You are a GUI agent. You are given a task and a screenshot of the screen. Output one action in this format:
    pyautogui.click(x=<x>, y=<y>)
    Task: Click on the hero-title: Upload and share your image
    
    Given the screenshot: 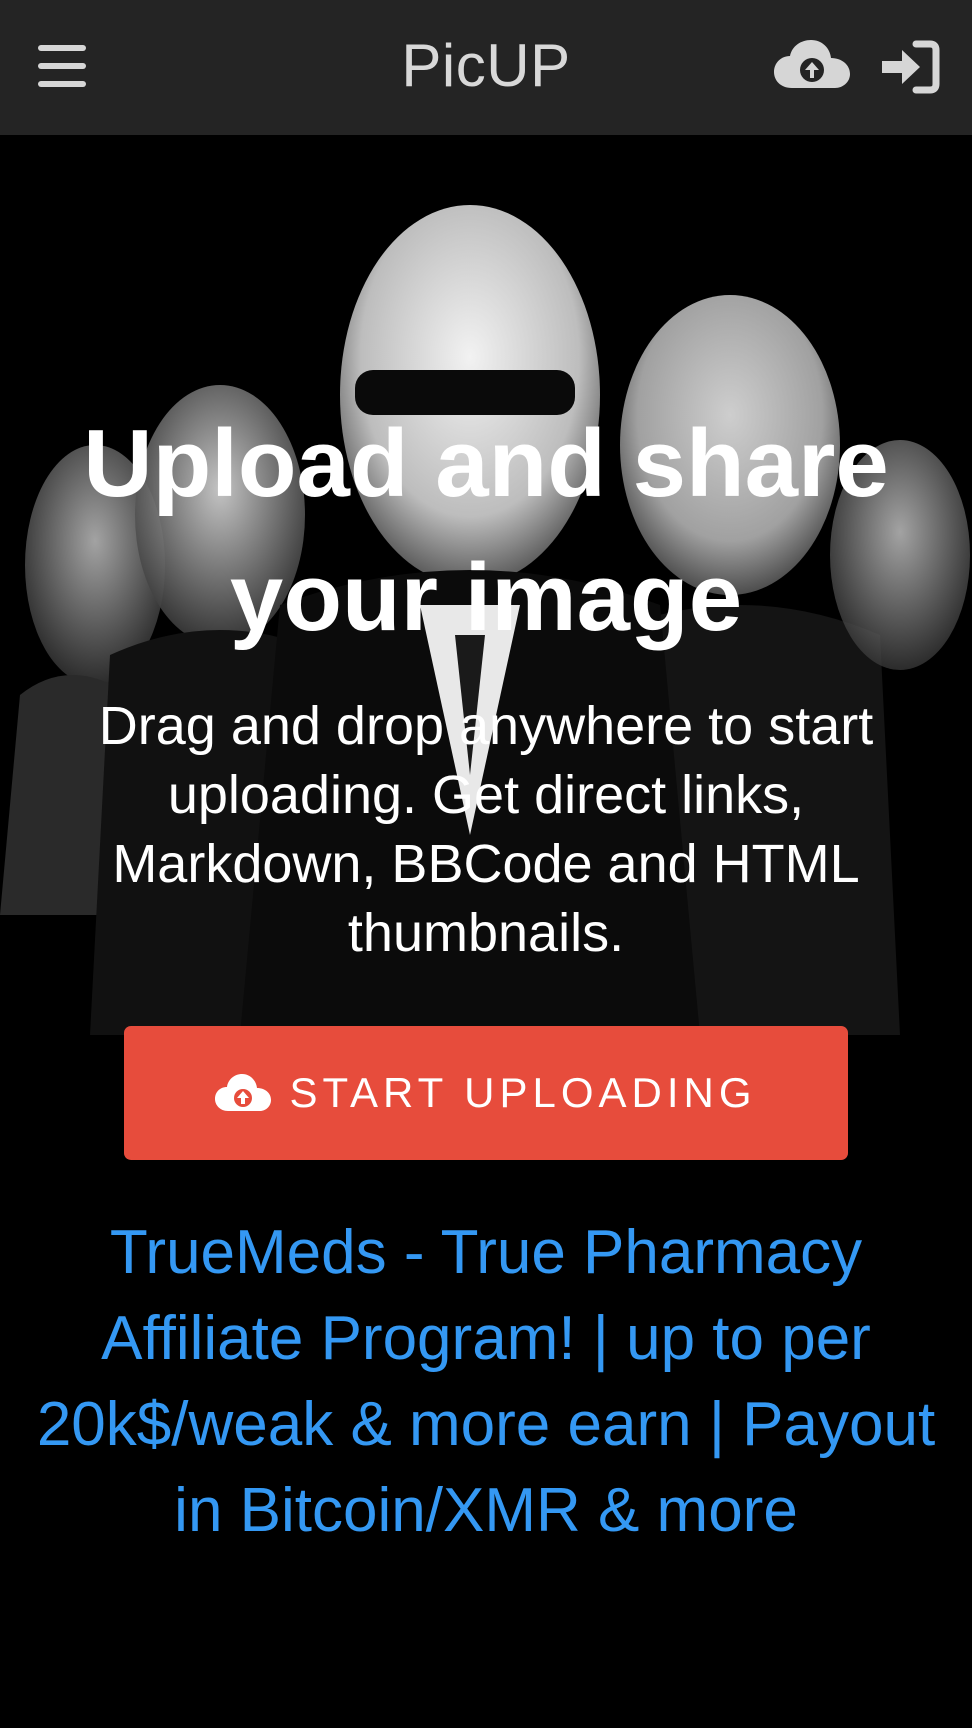 What is the action you would take?
    pyautogui.click(x=486, y=530)
    